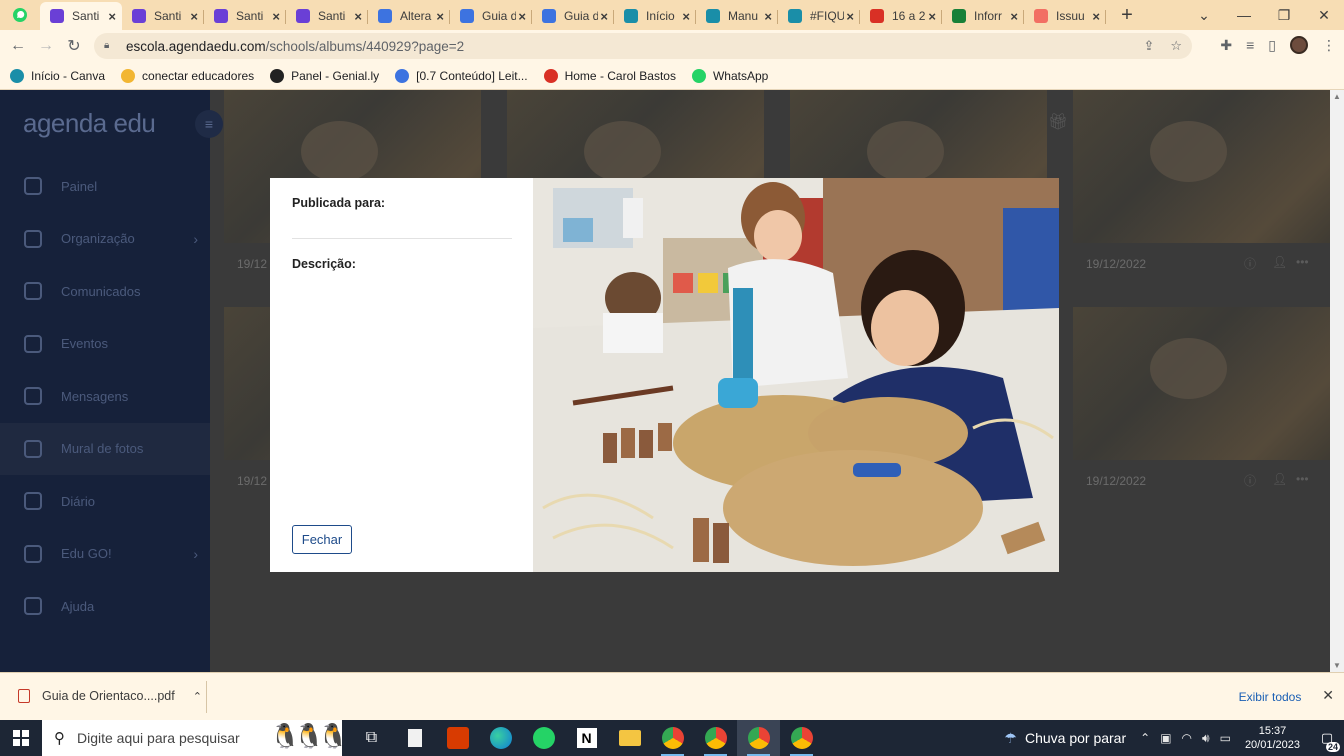 This screenshot has width=1344, height=756. Describe the element at coordinates (105, 396) in the screenshot. I see `sidebar-item: Mensagens` at that location.